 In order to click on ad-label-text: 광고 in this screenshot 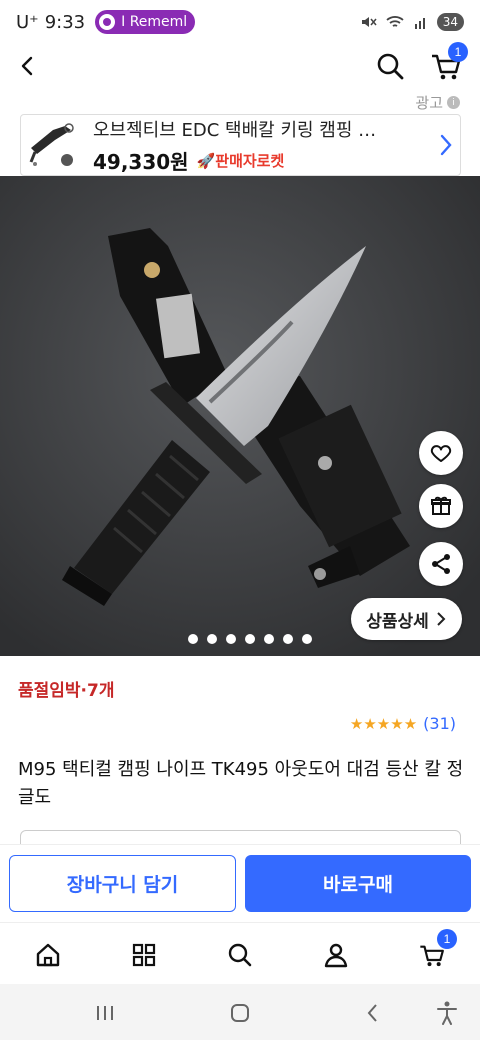, I will do `click(429, 103)`.